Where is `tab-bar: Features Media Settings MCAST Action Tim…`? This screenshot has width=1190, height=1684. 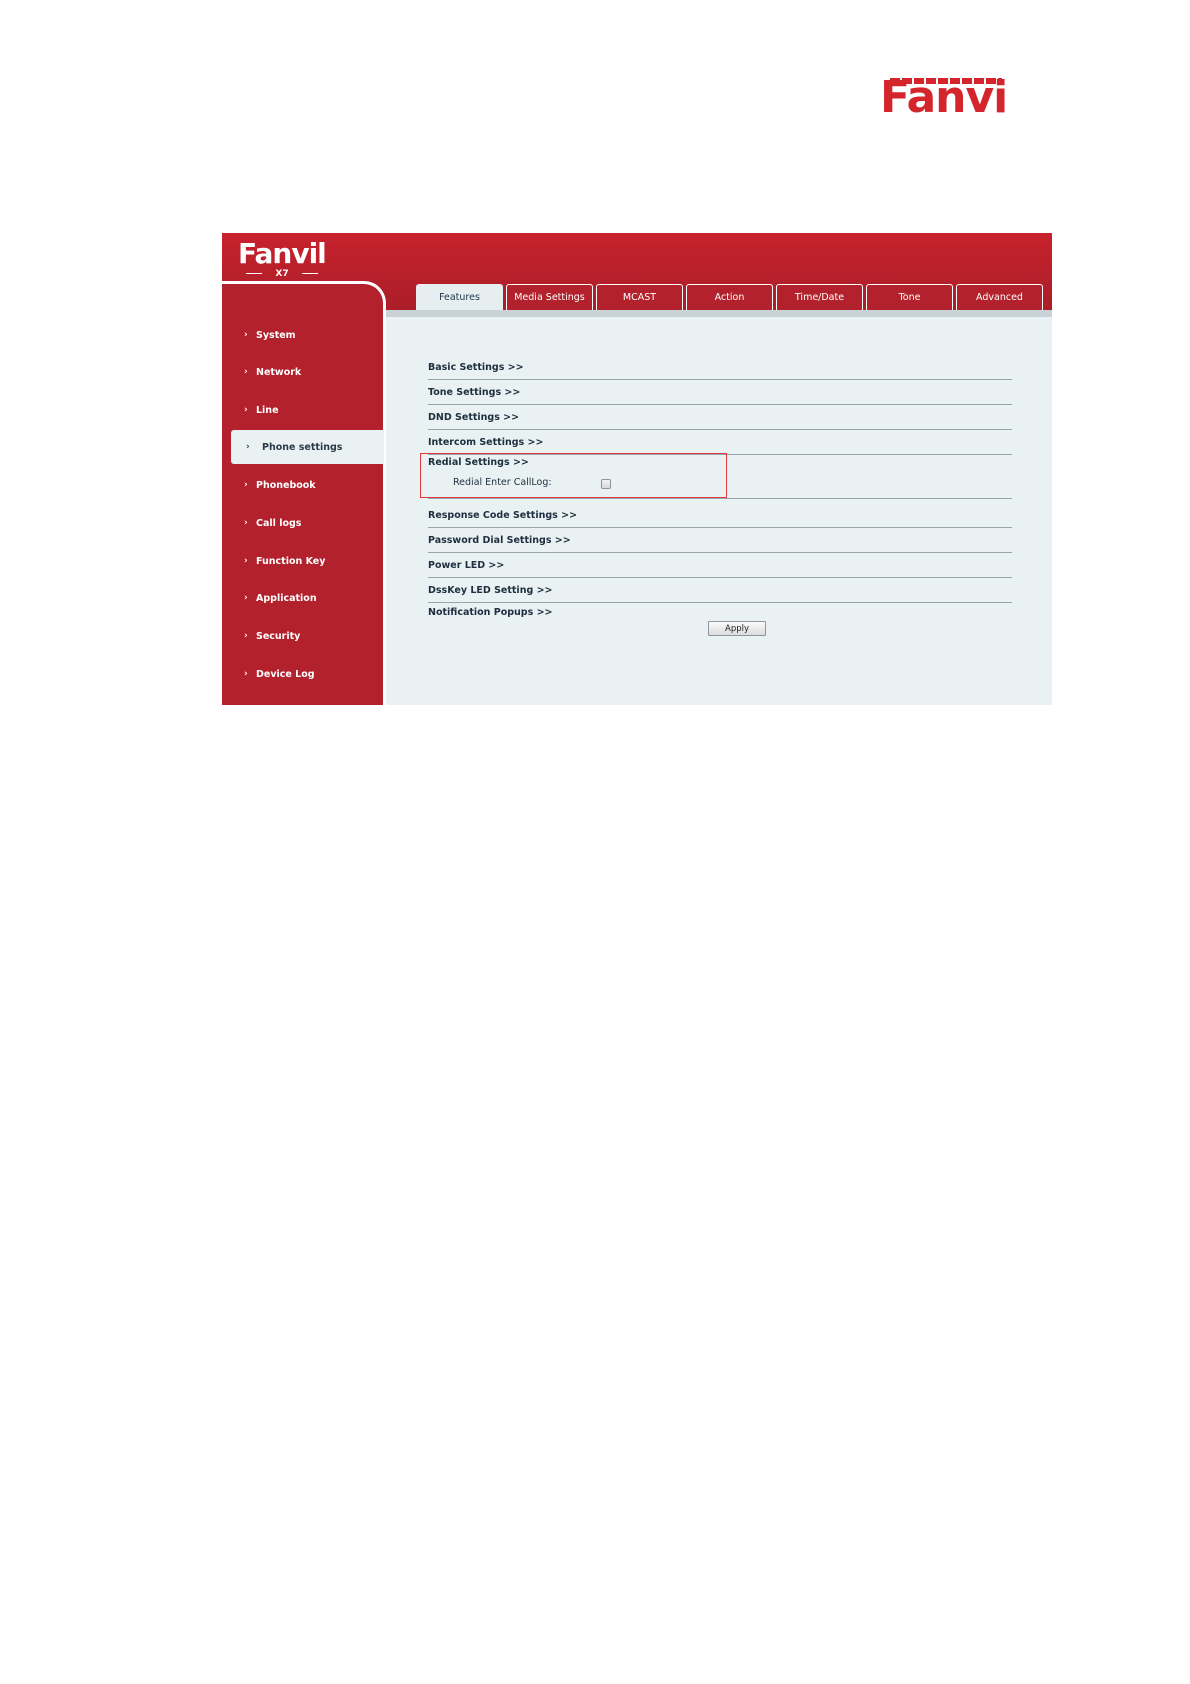
tab-bar: Features Media Settings MCAST Action Tim… is located at coordinates (731, 297).